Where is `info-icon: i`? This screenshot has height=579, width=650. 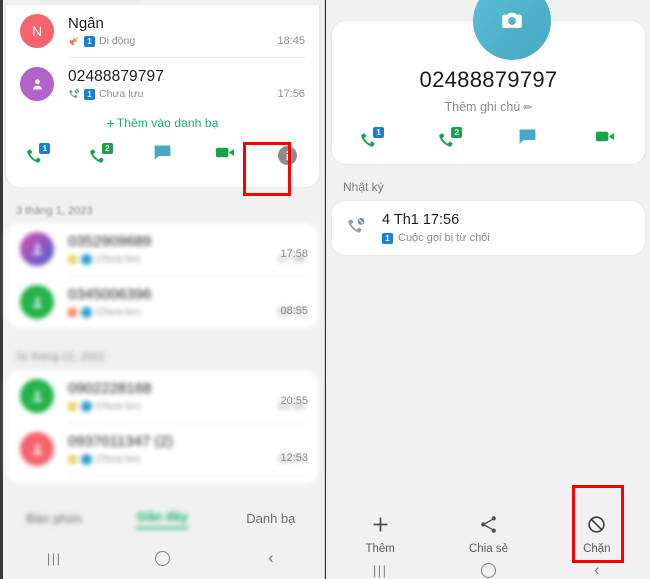
info-icon: i is located at coordinates (288, 155).